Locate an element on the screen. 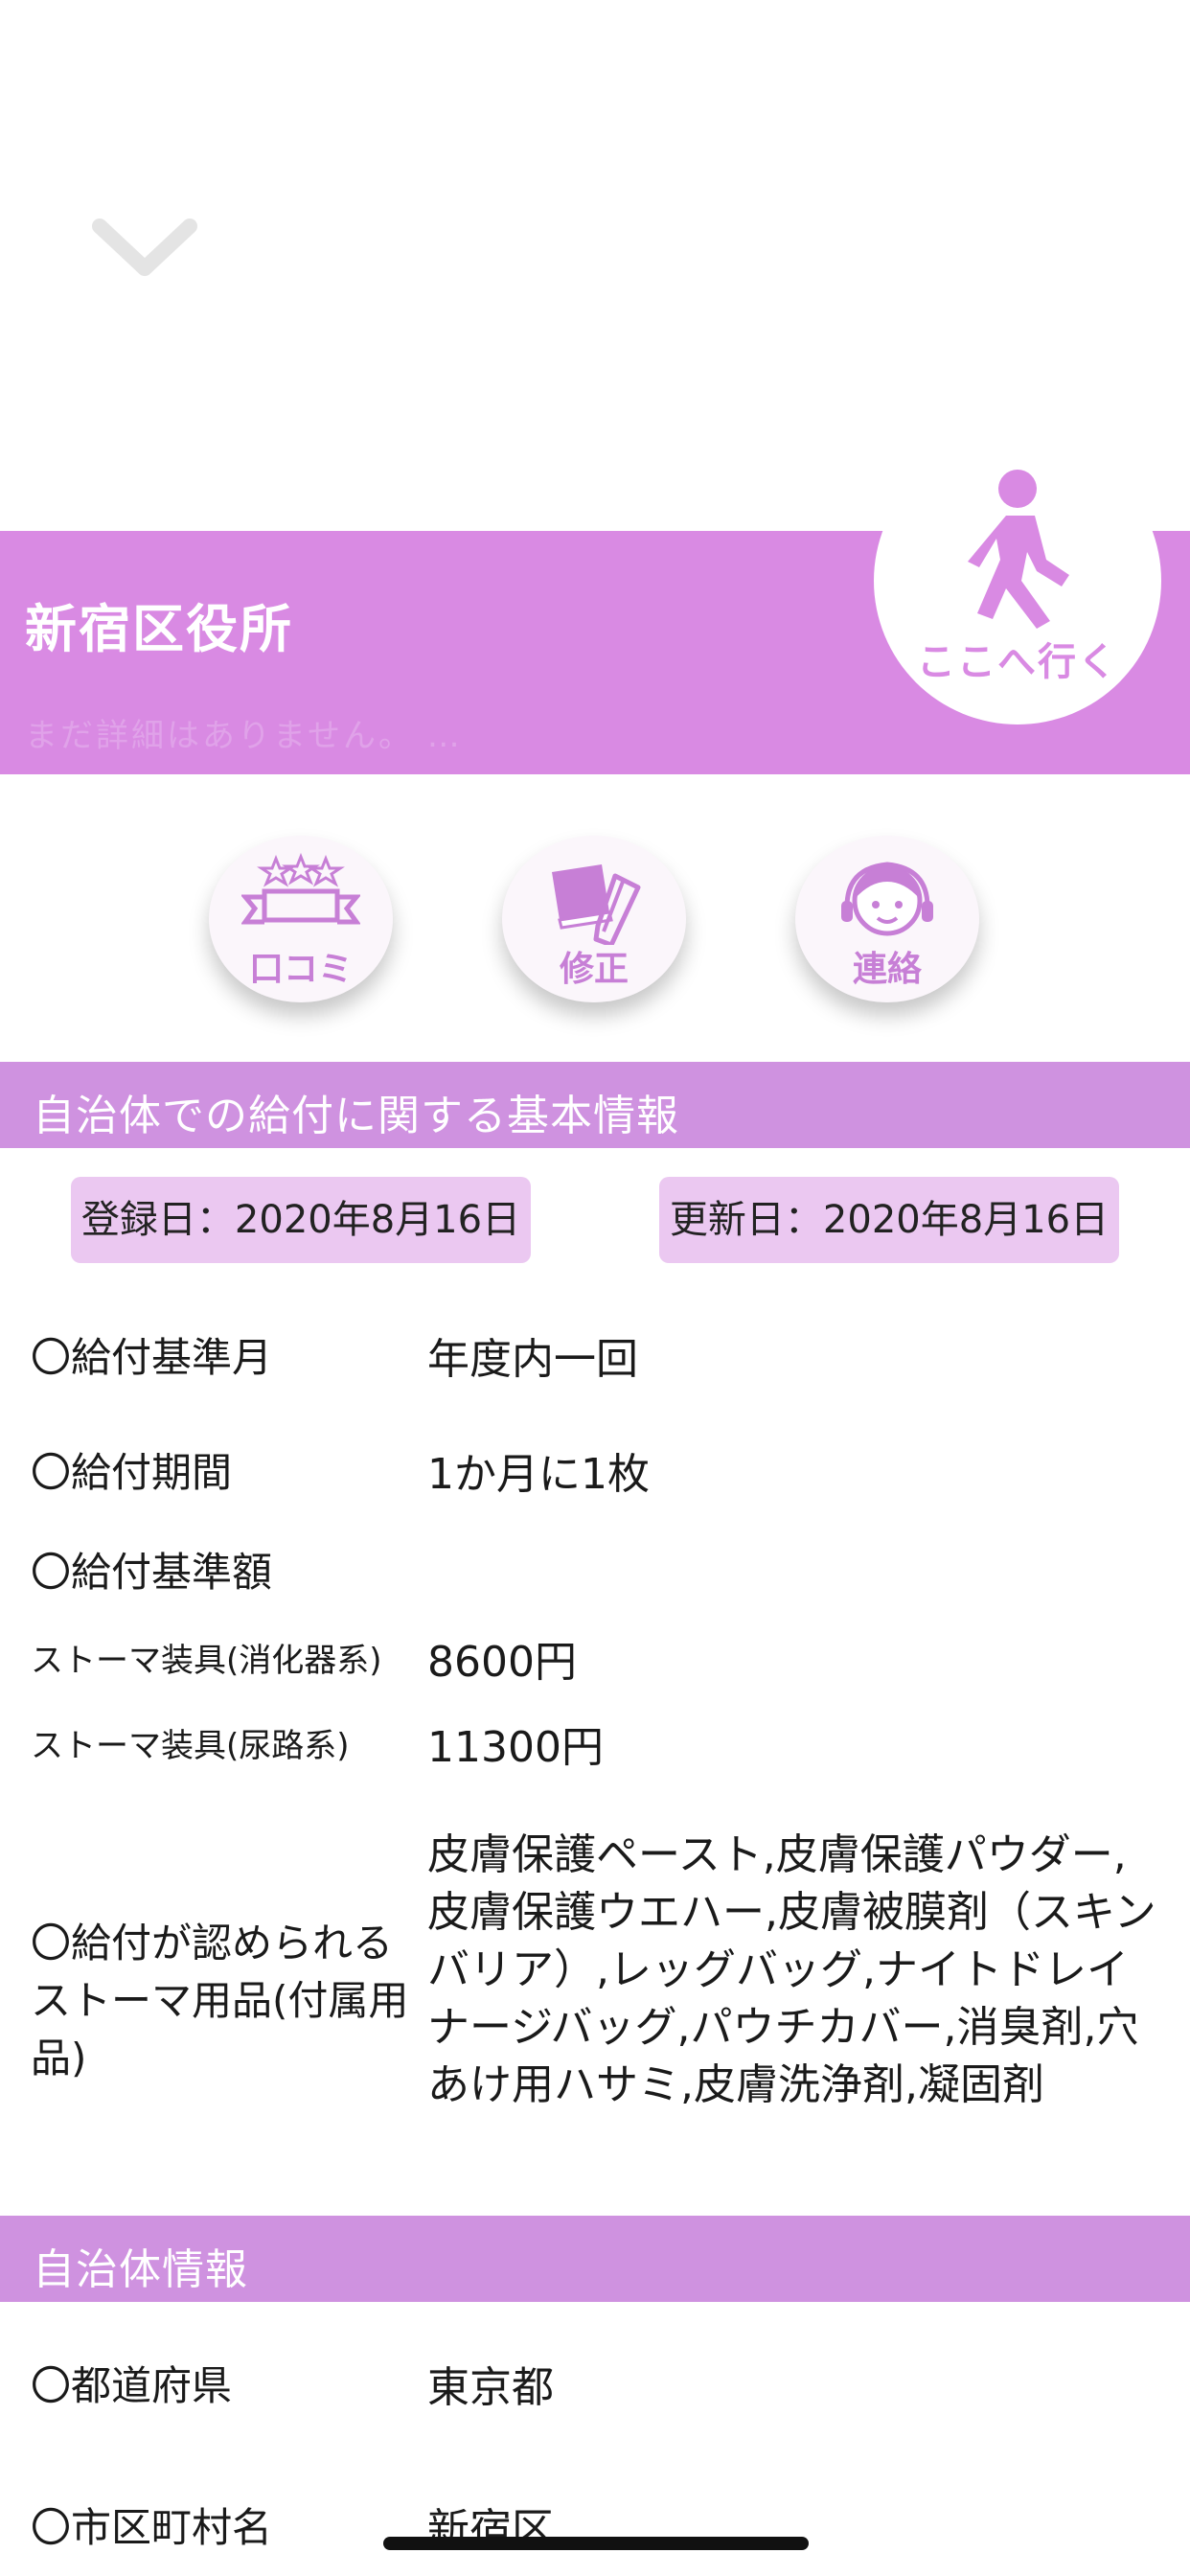 The height and width of the screenshot is (2576, 1190). row-label-supplies: 〇給付が認められるストーマ用品(付属用品) is located at coordinates (220, 2001).